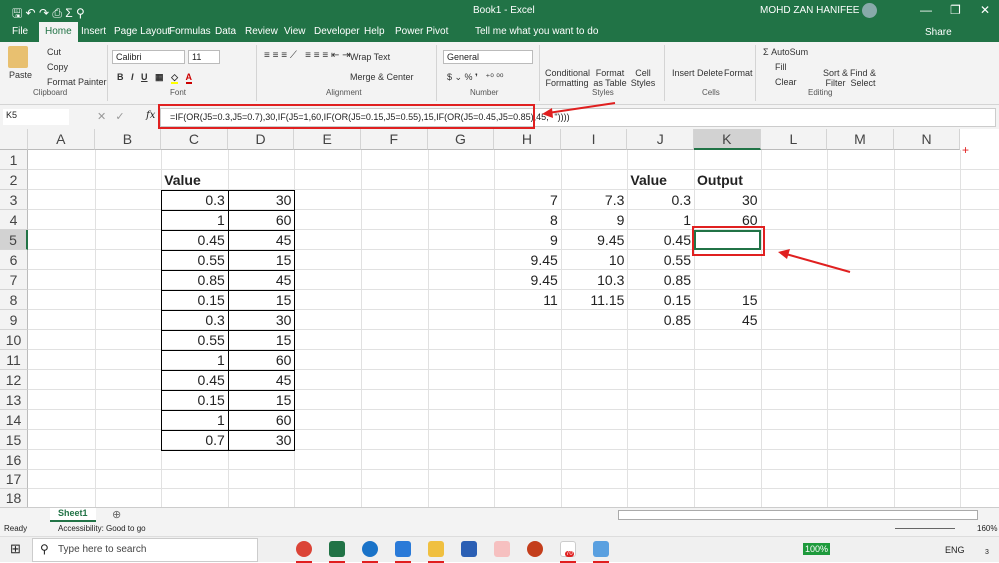 The width and height of the screenshot is (999, 563). What do you see at coordinates (261, 31) in the screenshot?
I see `tab-review: Review` at bounding box center [261, 31].